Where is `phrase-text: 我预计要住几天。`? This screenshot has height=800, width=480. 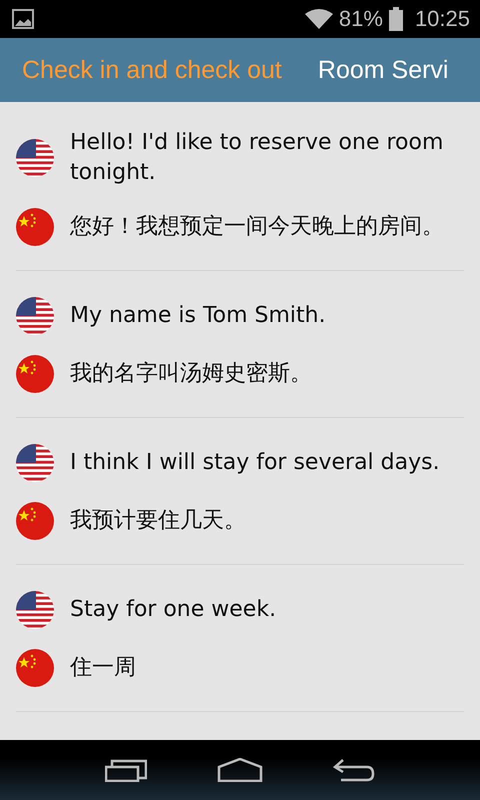 phrase-text: 我预计要住几天。 is located at coordinates (158, 521).